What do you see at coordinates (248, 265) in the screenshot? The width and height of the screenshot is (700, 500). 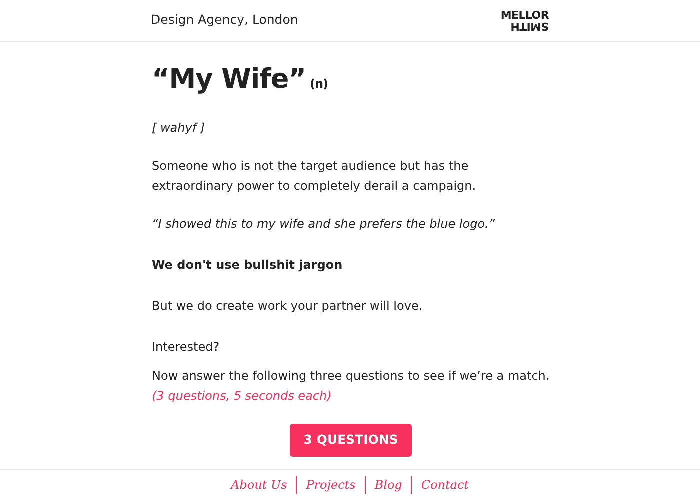 I see `subheading: We don't use bullshit jargon` at bounding box center [248, 265].